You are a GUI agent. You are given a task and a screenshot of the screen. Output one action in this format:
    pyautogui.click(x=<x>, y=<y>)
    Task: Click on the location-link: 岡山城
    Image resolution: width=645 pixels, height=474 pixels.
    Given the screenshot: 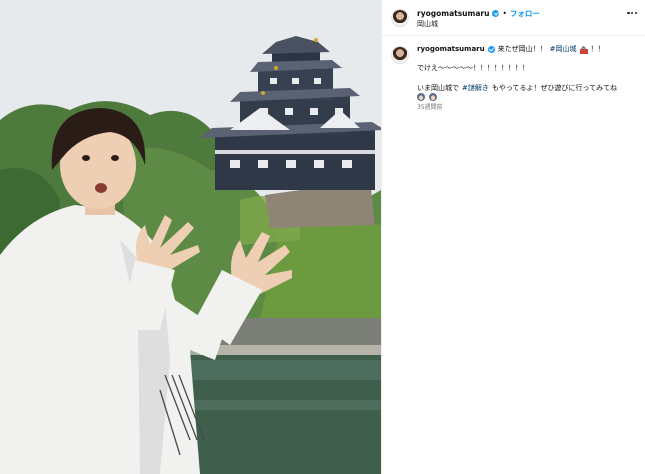 What is the action you would take?
    pyautogui.click(x=427, y=24)
    